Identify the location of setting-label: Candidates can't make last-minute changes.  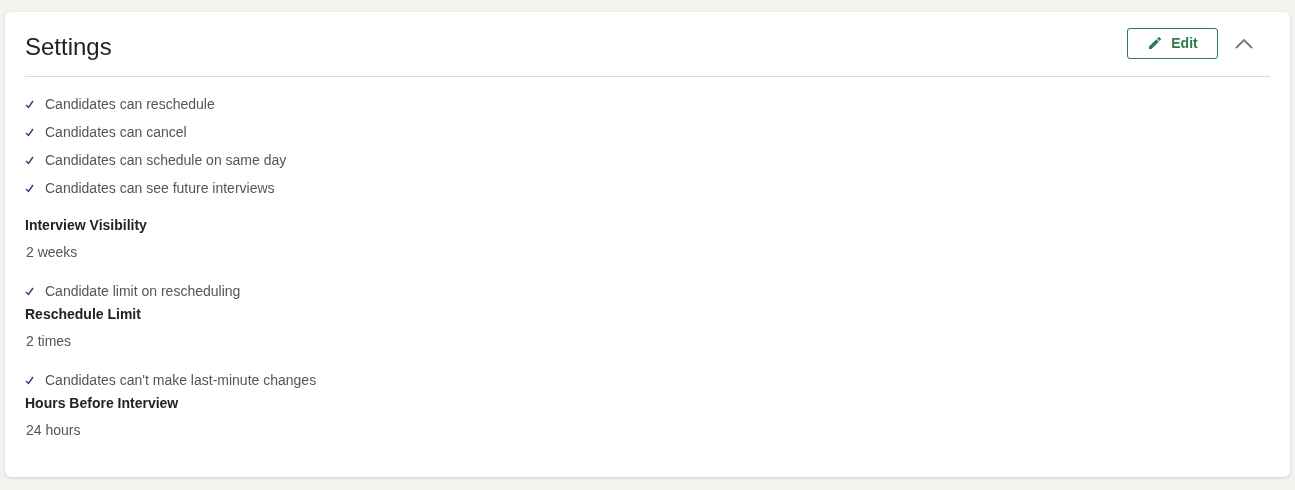
(181, 380).